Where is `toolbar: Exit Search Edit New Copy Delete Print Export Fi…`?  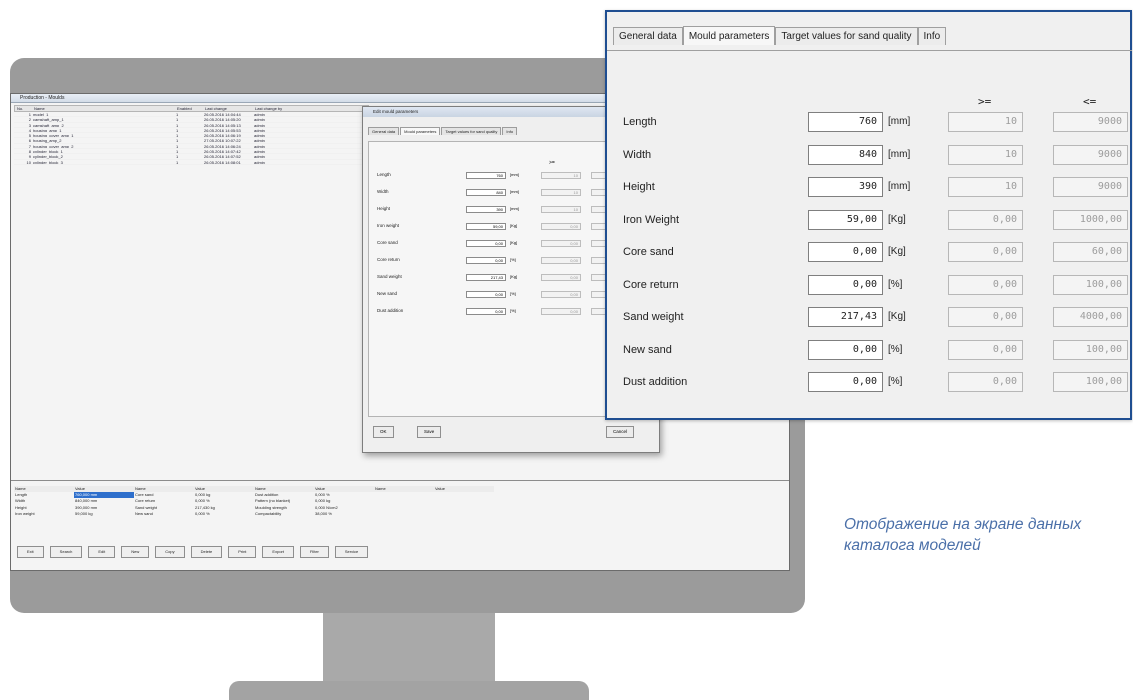 toolbar: Exit Search Edit New Copy Delete Print Export Fi… is located at coordinates (193, 552).